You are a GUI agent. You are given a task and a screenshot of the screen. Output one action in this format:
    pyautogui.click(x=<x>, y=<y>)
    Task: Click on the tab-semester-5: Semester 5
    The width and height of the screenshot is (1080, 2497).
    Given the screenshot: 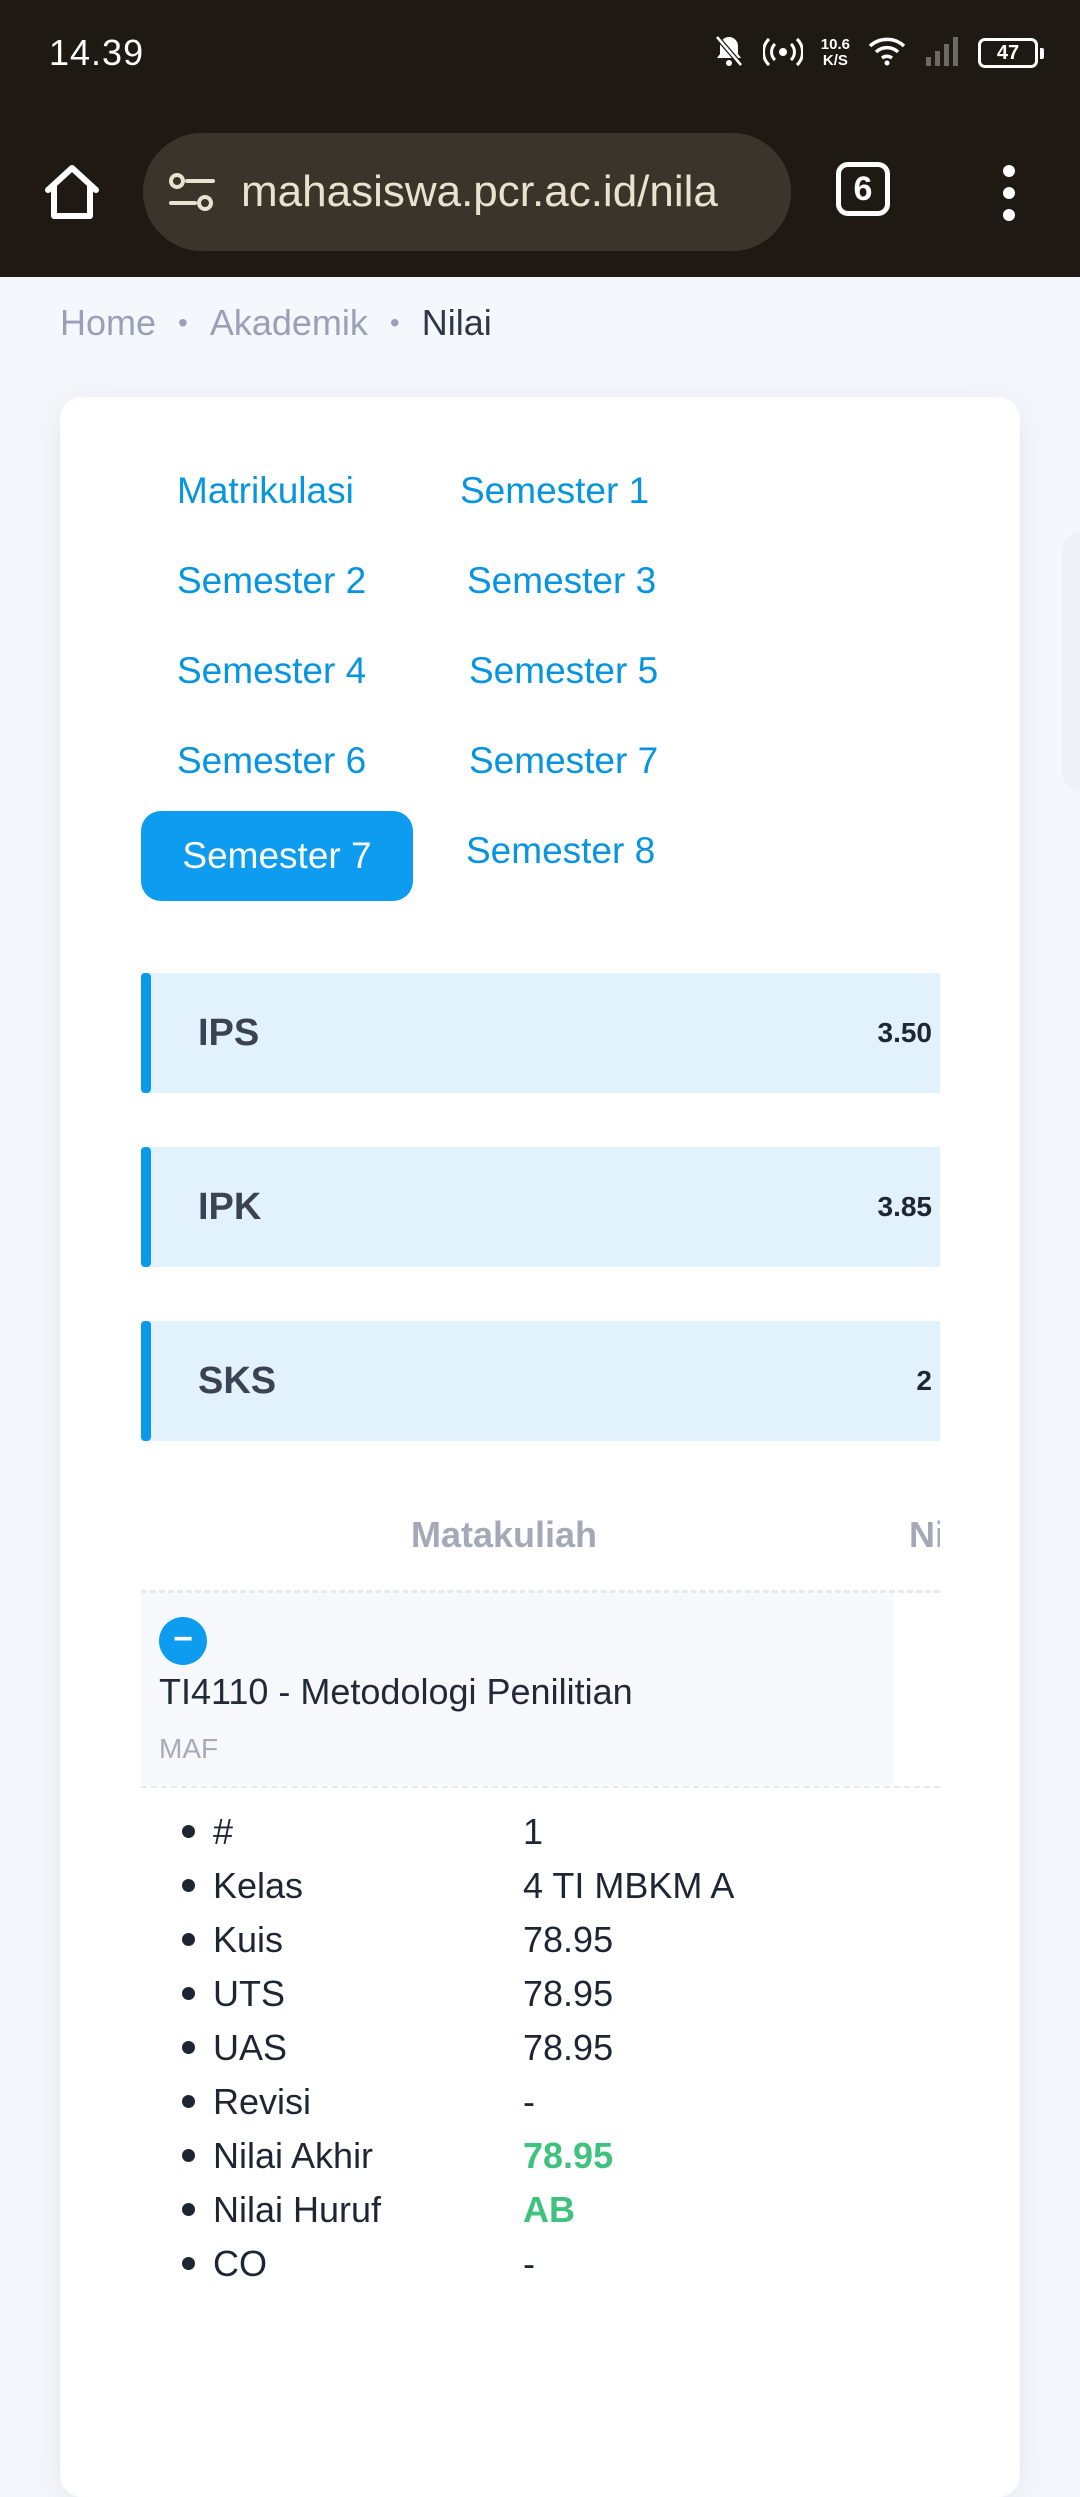 What is the action you would take?
    pyautogui.click(x=563, y=671)
    